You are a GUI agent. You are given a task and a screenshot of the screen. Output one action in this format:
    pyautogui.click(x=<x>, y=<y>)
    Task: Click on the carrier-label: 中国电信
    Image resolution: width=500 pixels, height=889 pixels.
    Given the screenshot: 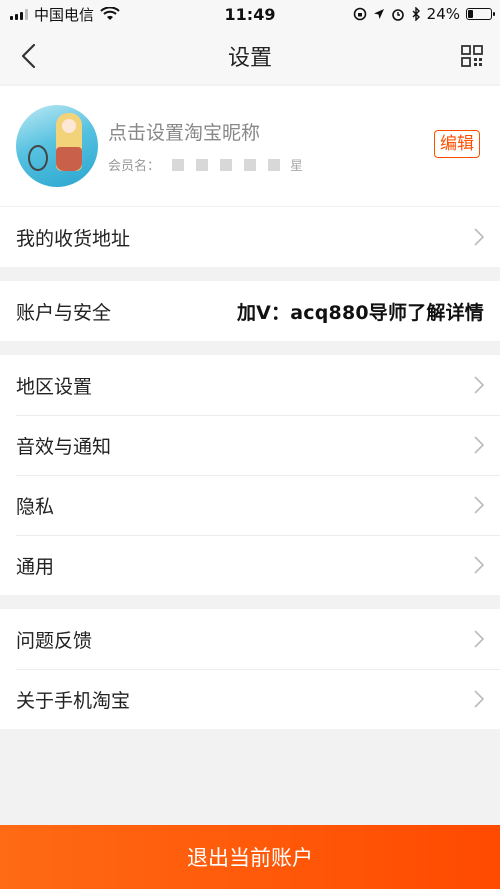 What is the action you would take?
    pyautogui.click(x=64, y=14)
    